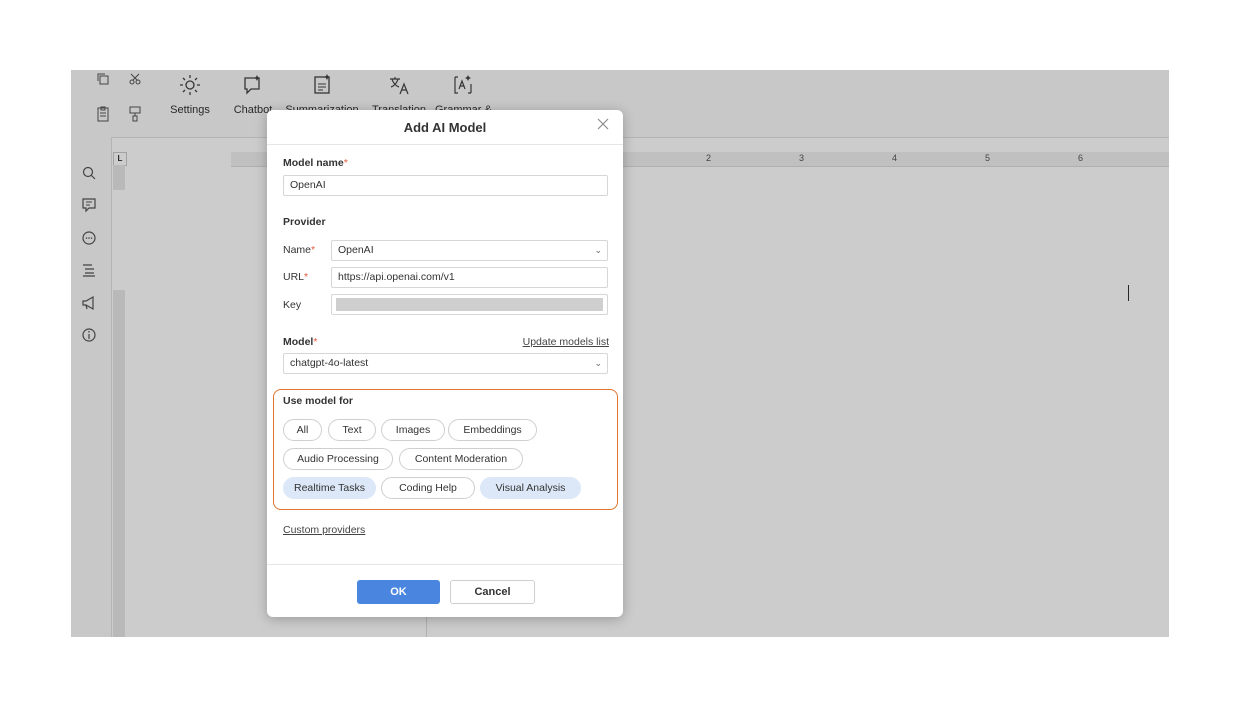  Describe the element at coordinates (103, 82) in the screenshot. I see `copy-icon` at that location.